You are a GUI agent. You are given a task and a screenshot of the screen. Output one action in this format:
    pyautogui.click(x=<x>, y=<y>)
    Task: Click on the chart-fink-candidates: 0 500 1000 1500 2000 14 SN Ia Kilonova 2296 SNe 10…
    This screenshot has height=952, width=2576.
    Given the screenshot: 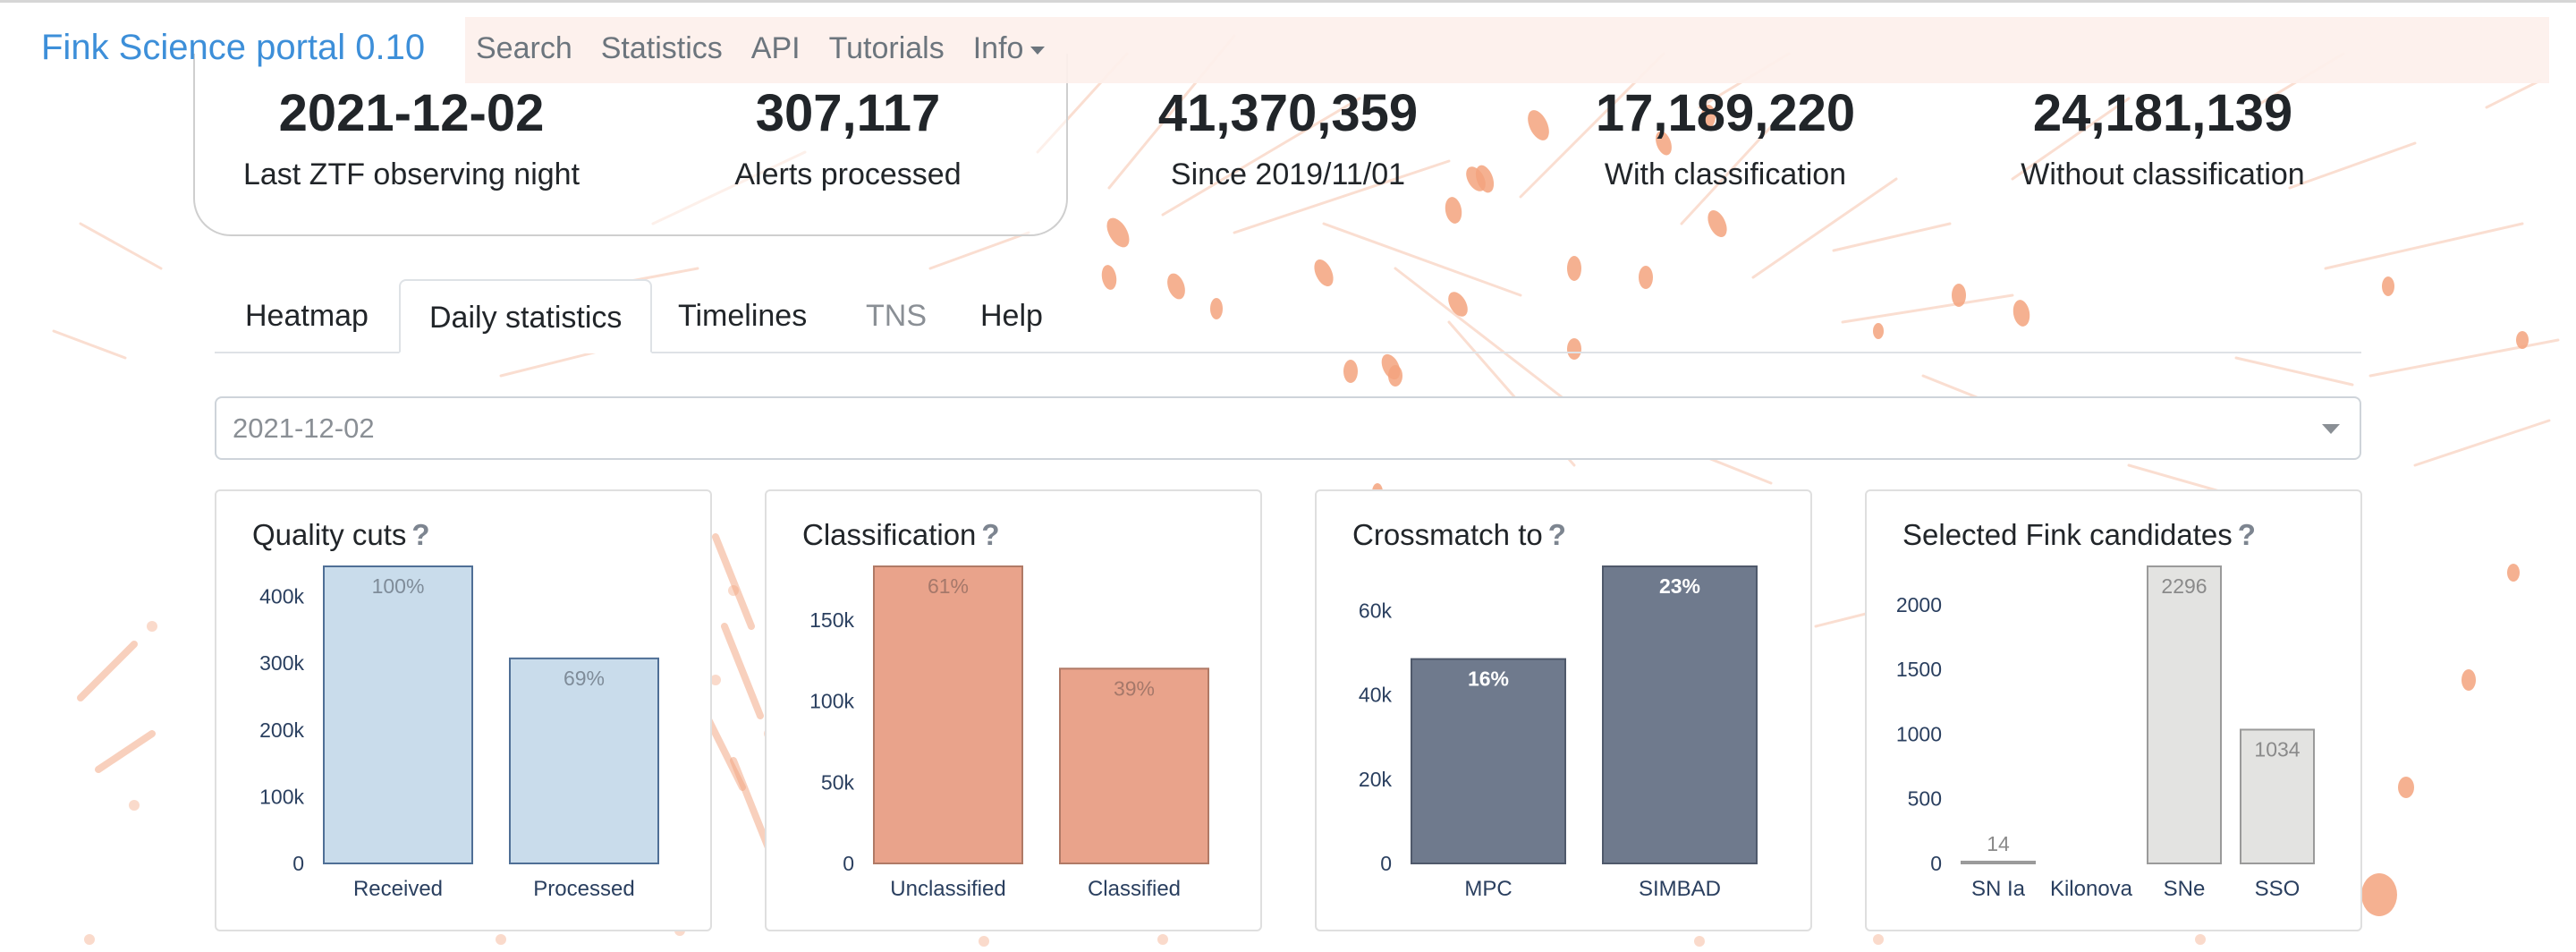 What is the action you would take?
    pyautogui.click(x=2105, y=733)
    